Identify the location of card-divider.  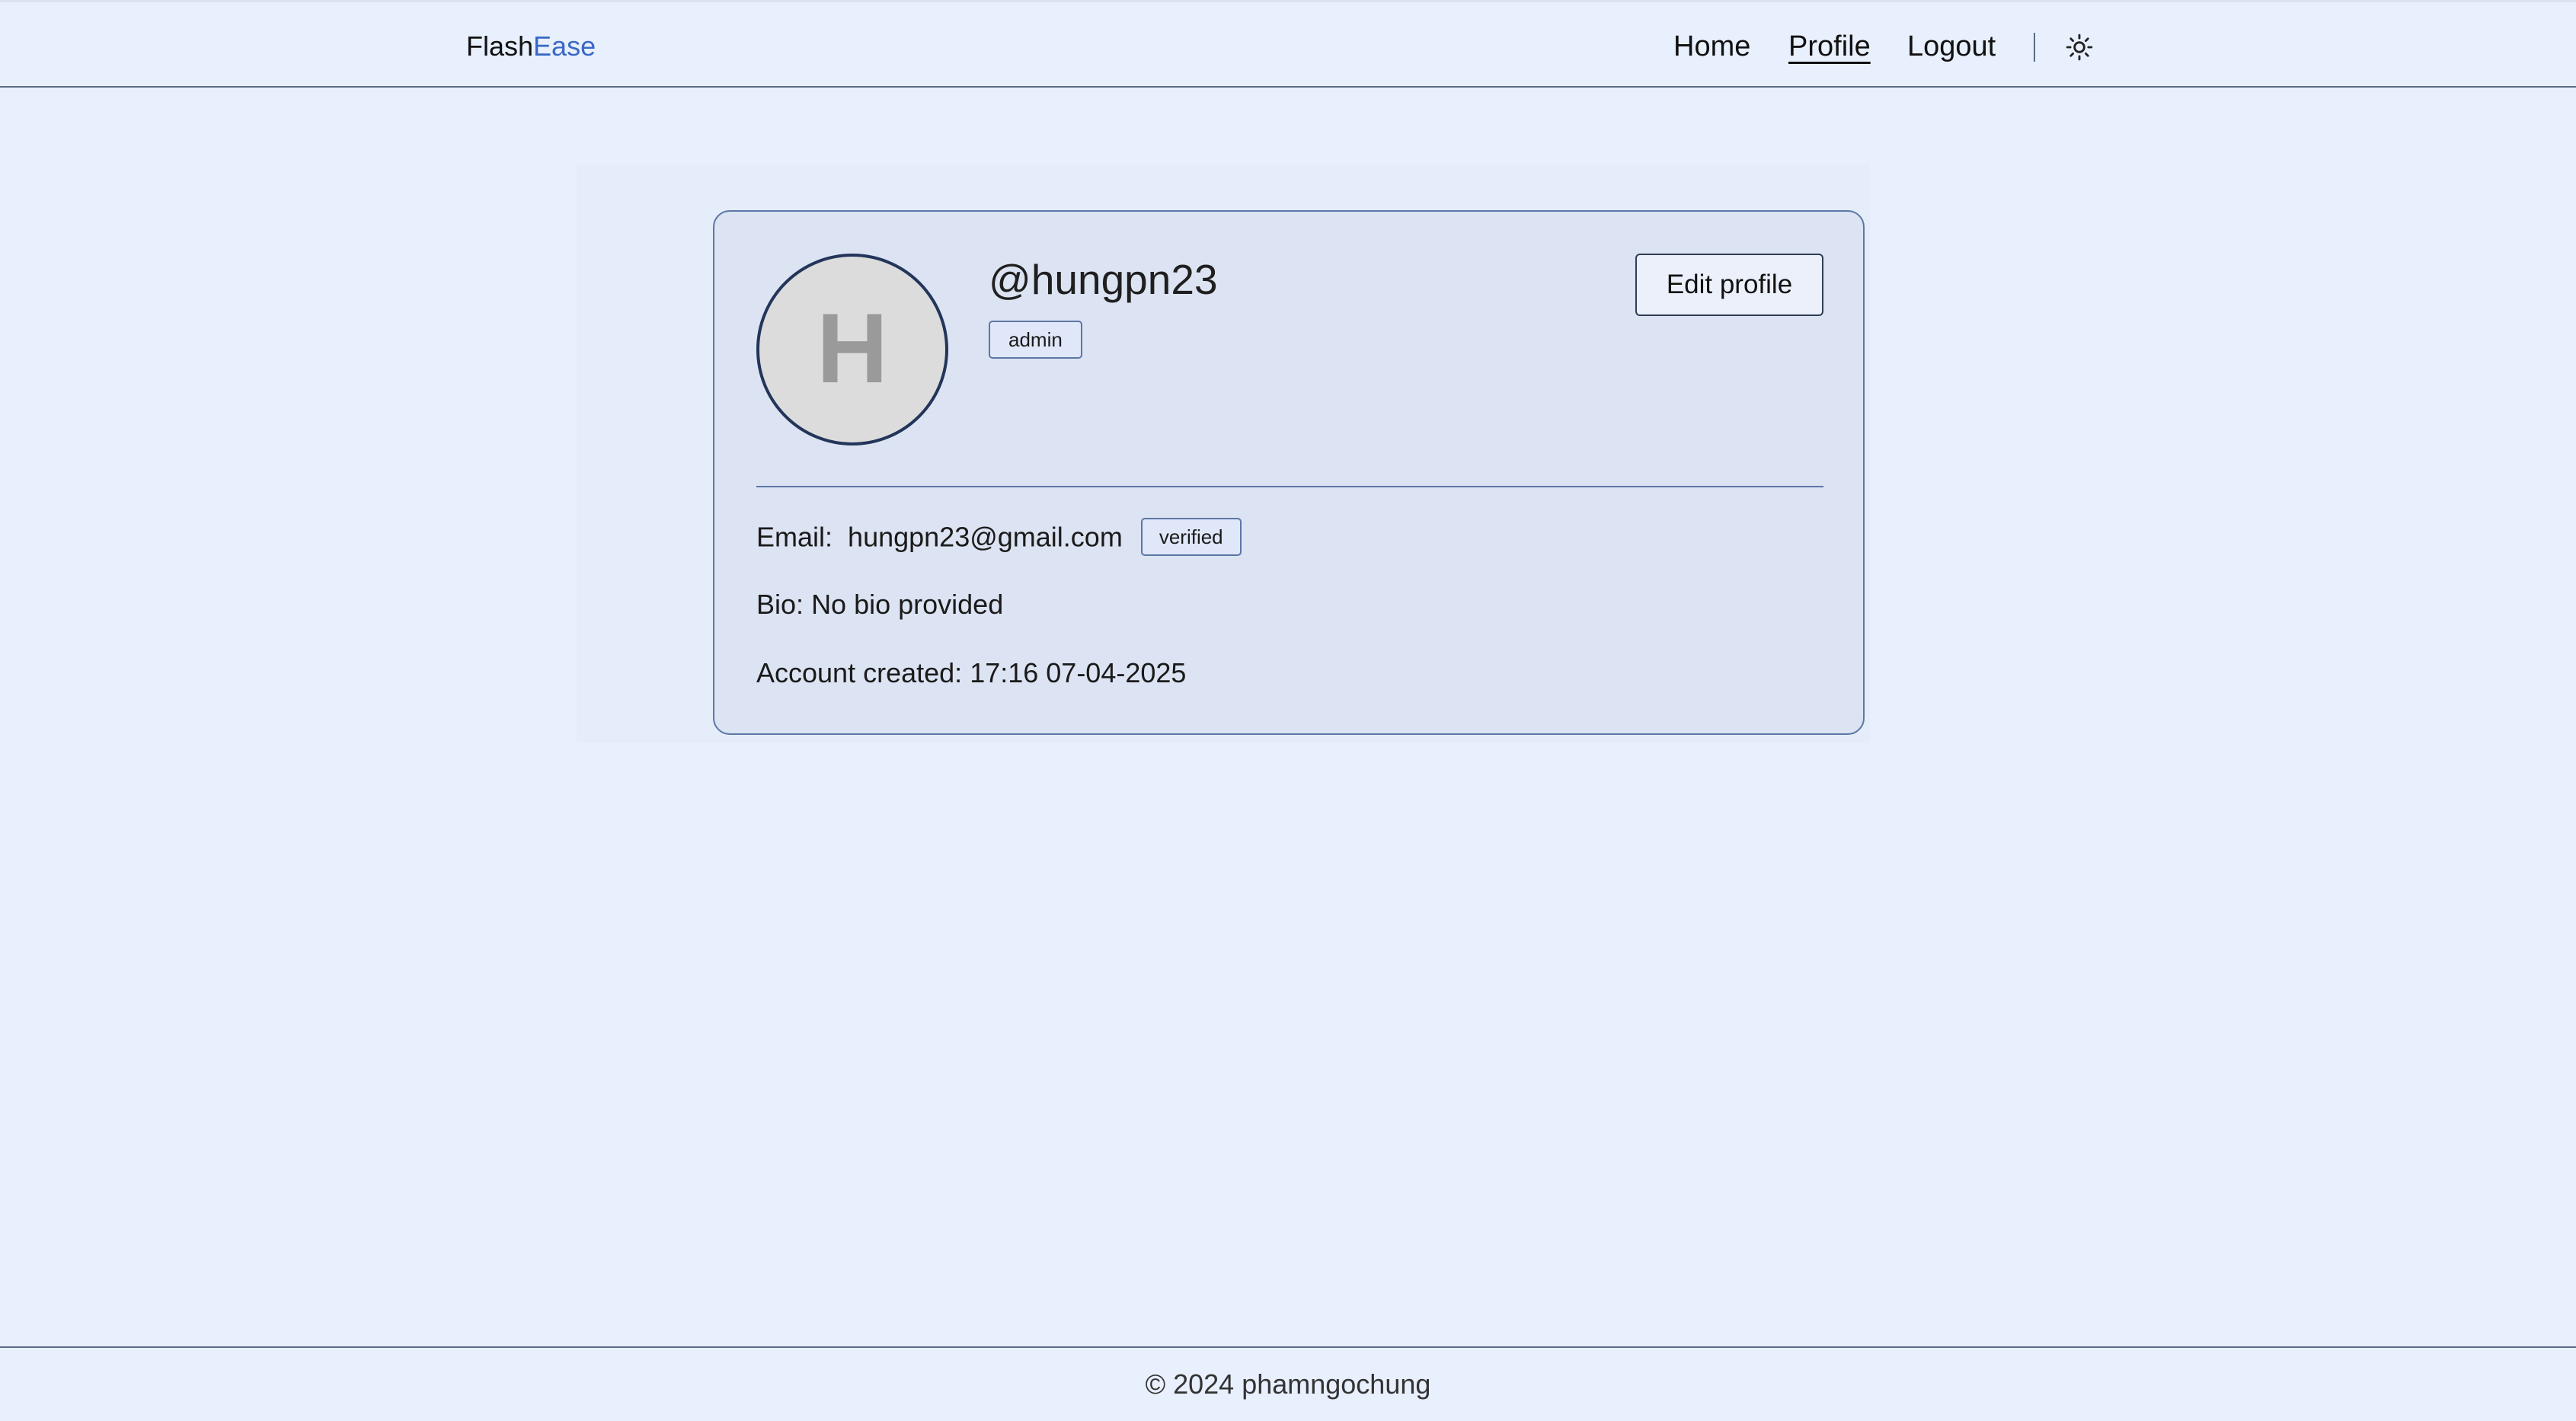
(1290, 486).